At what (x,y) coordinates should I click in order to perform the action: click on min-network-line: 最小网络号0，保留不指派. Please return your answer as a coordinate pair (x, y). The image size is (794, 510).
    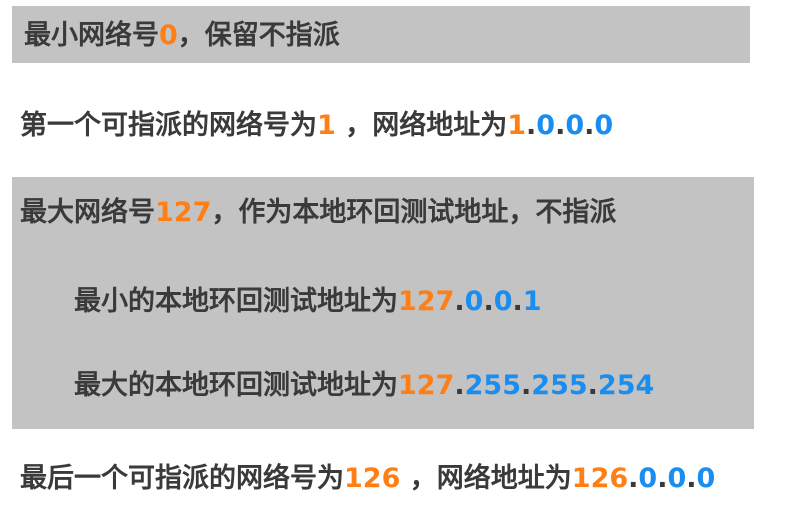
    Looking at the image, I should click on (182, 36).